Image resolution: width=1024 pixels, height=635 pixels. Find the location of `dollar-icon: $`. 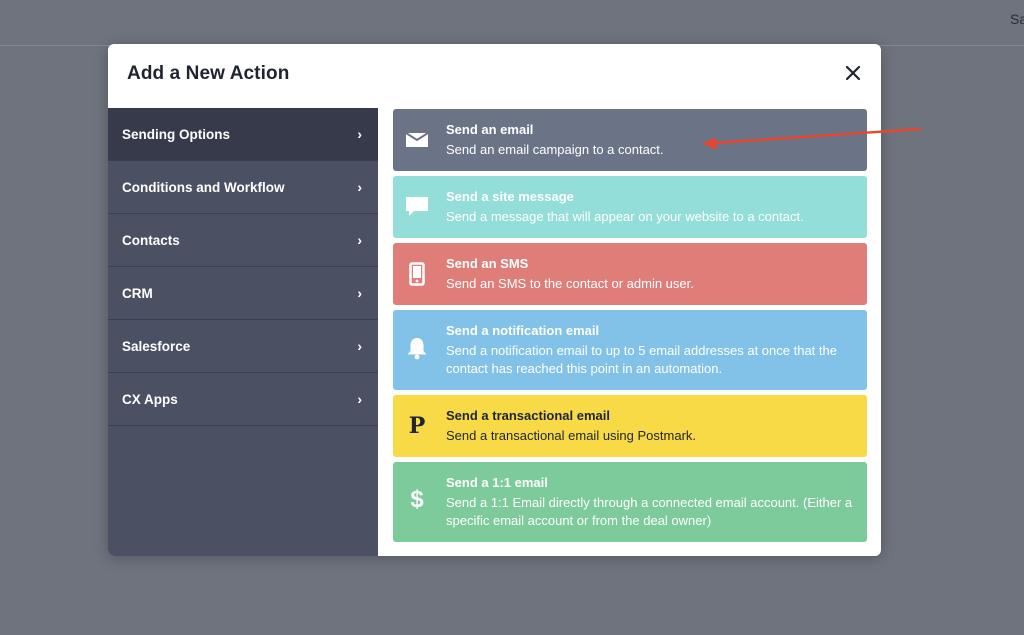

dollar-icon: $ is located at coordinates (417, 499).